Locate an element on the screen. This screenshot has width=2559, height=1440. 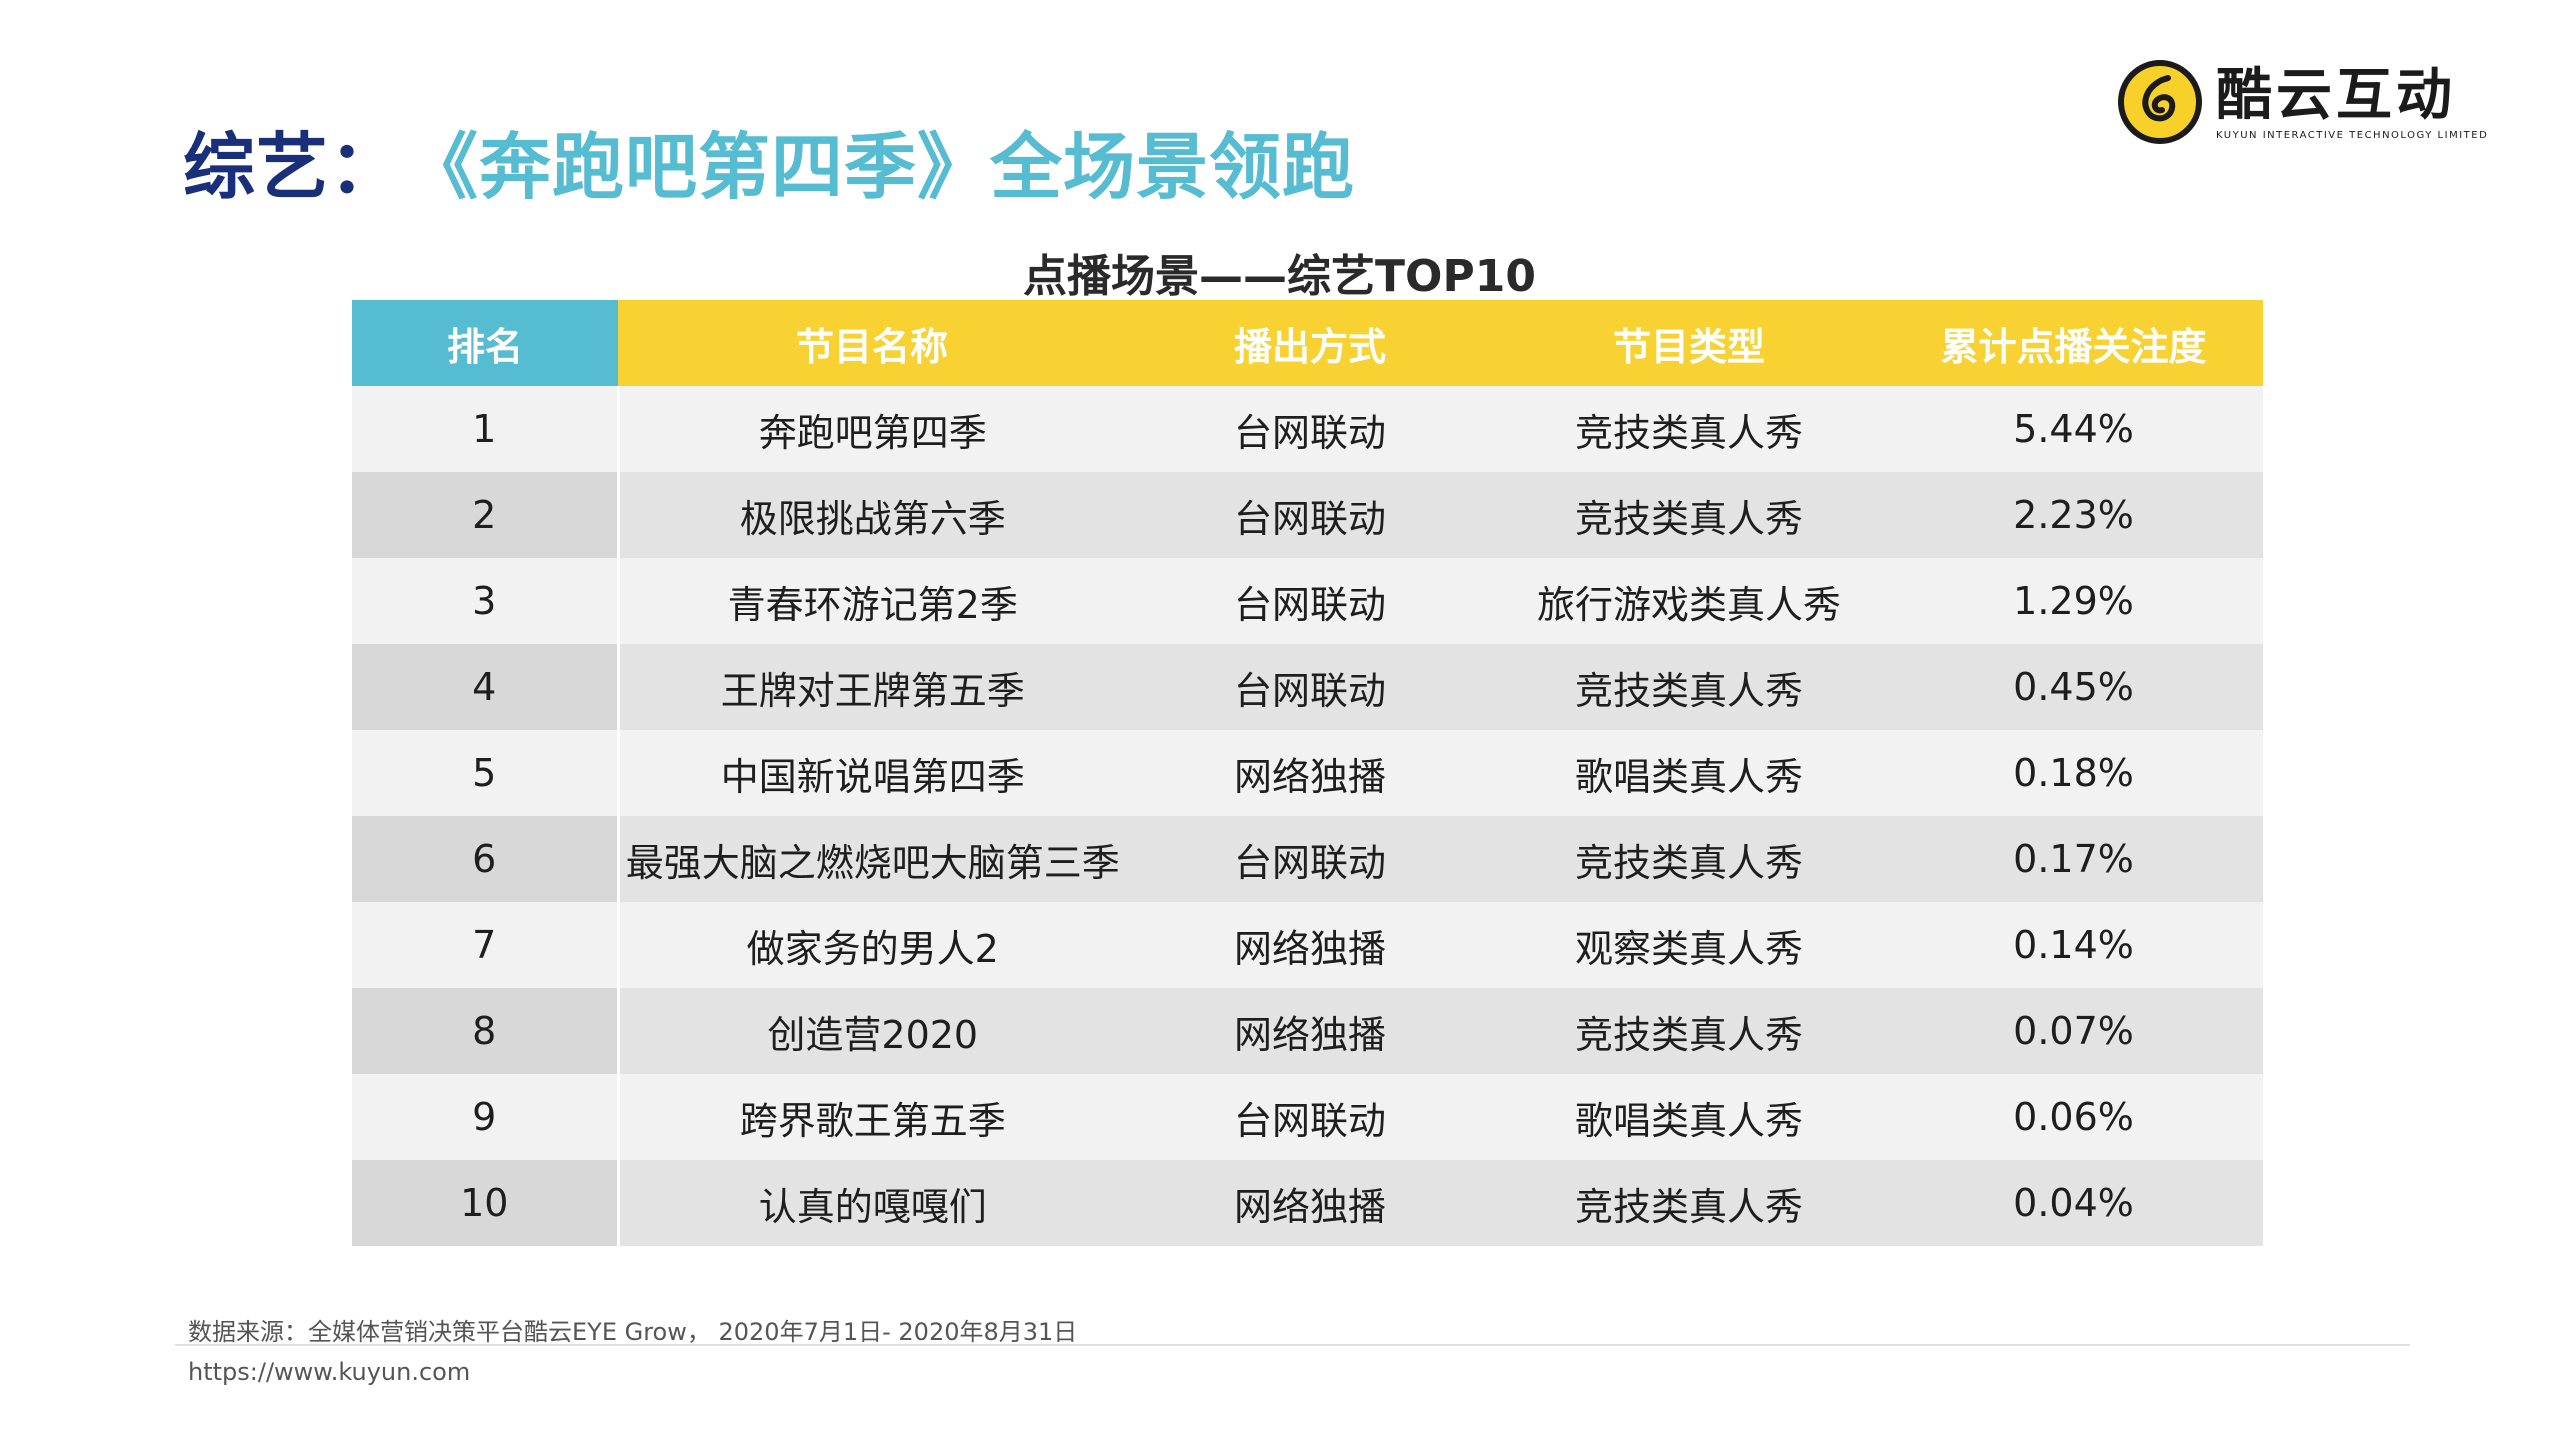
attention-cell: 0.07% is located at coordinates (2073, 1031).